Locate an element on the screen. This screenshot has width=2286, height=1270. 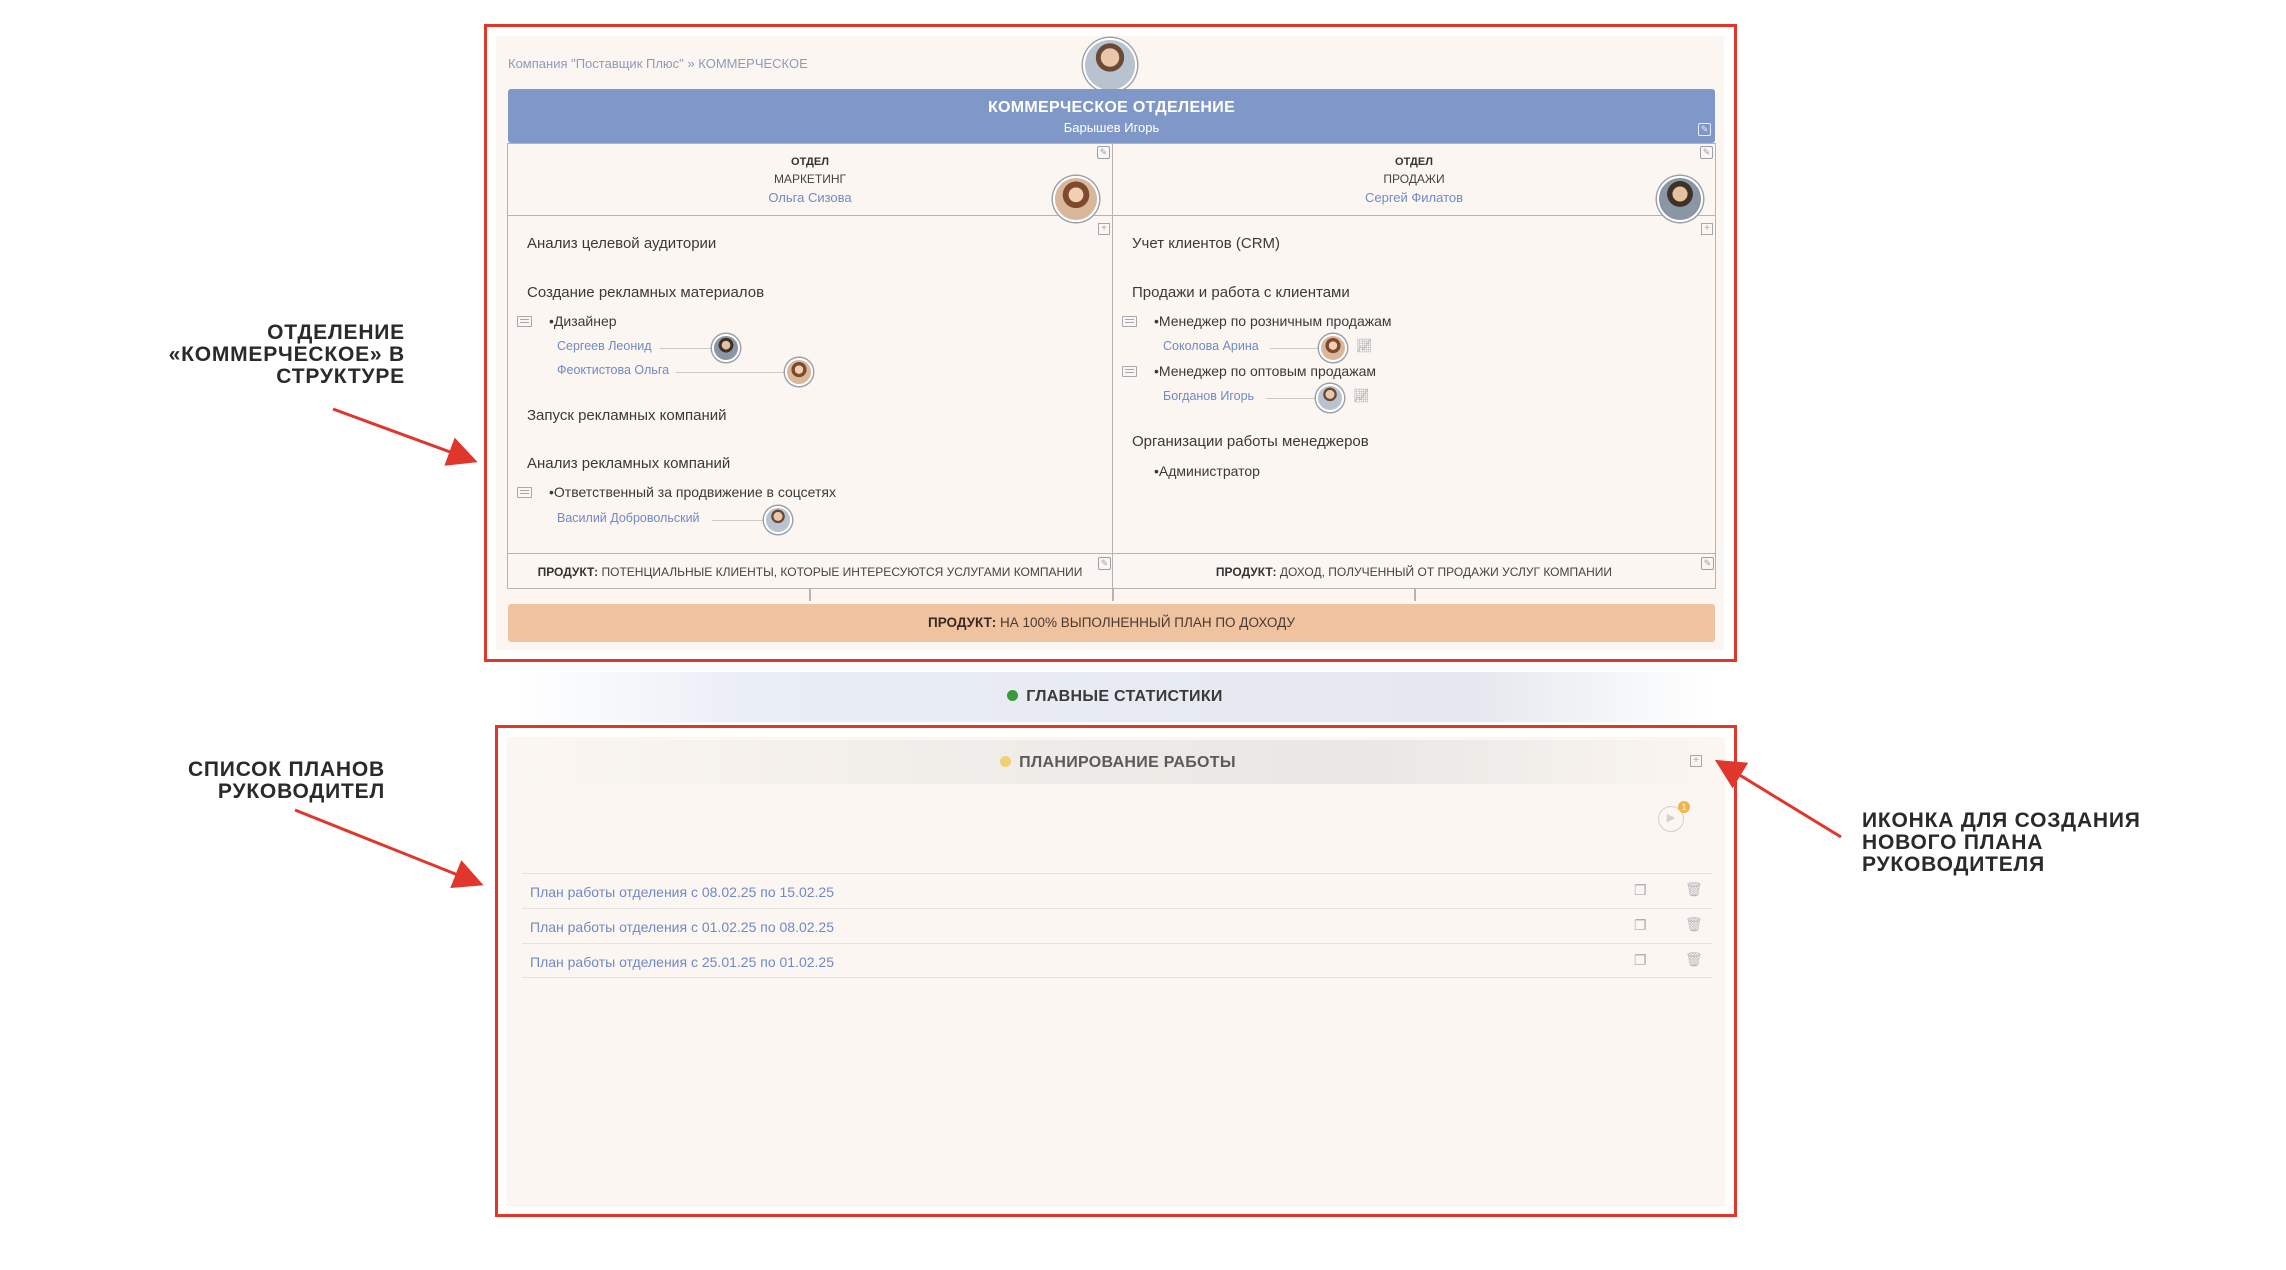
arrow-to-structure is located at coordinates (405, 436).